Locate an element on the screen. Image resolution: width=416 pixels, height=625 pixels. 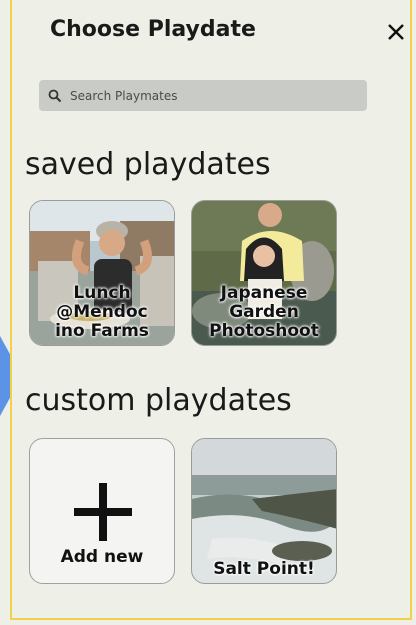
search-bar is located at coordinates (203, 95).